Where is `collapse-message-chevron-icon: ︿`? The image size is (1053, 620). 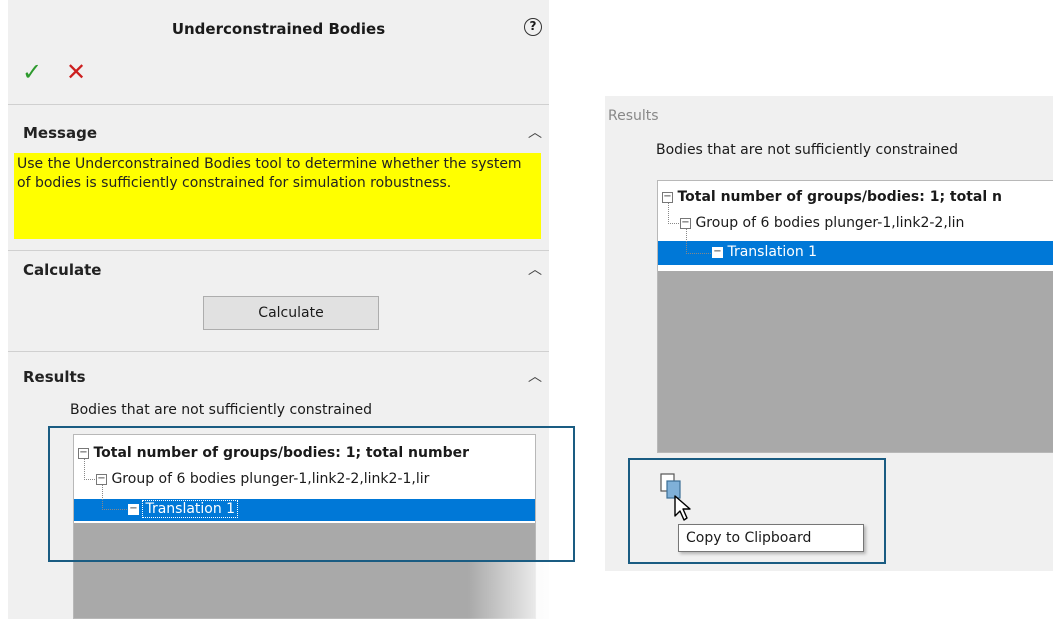
collapse-message-chevron-icon: ︿ is located at coordinates (535, 132).